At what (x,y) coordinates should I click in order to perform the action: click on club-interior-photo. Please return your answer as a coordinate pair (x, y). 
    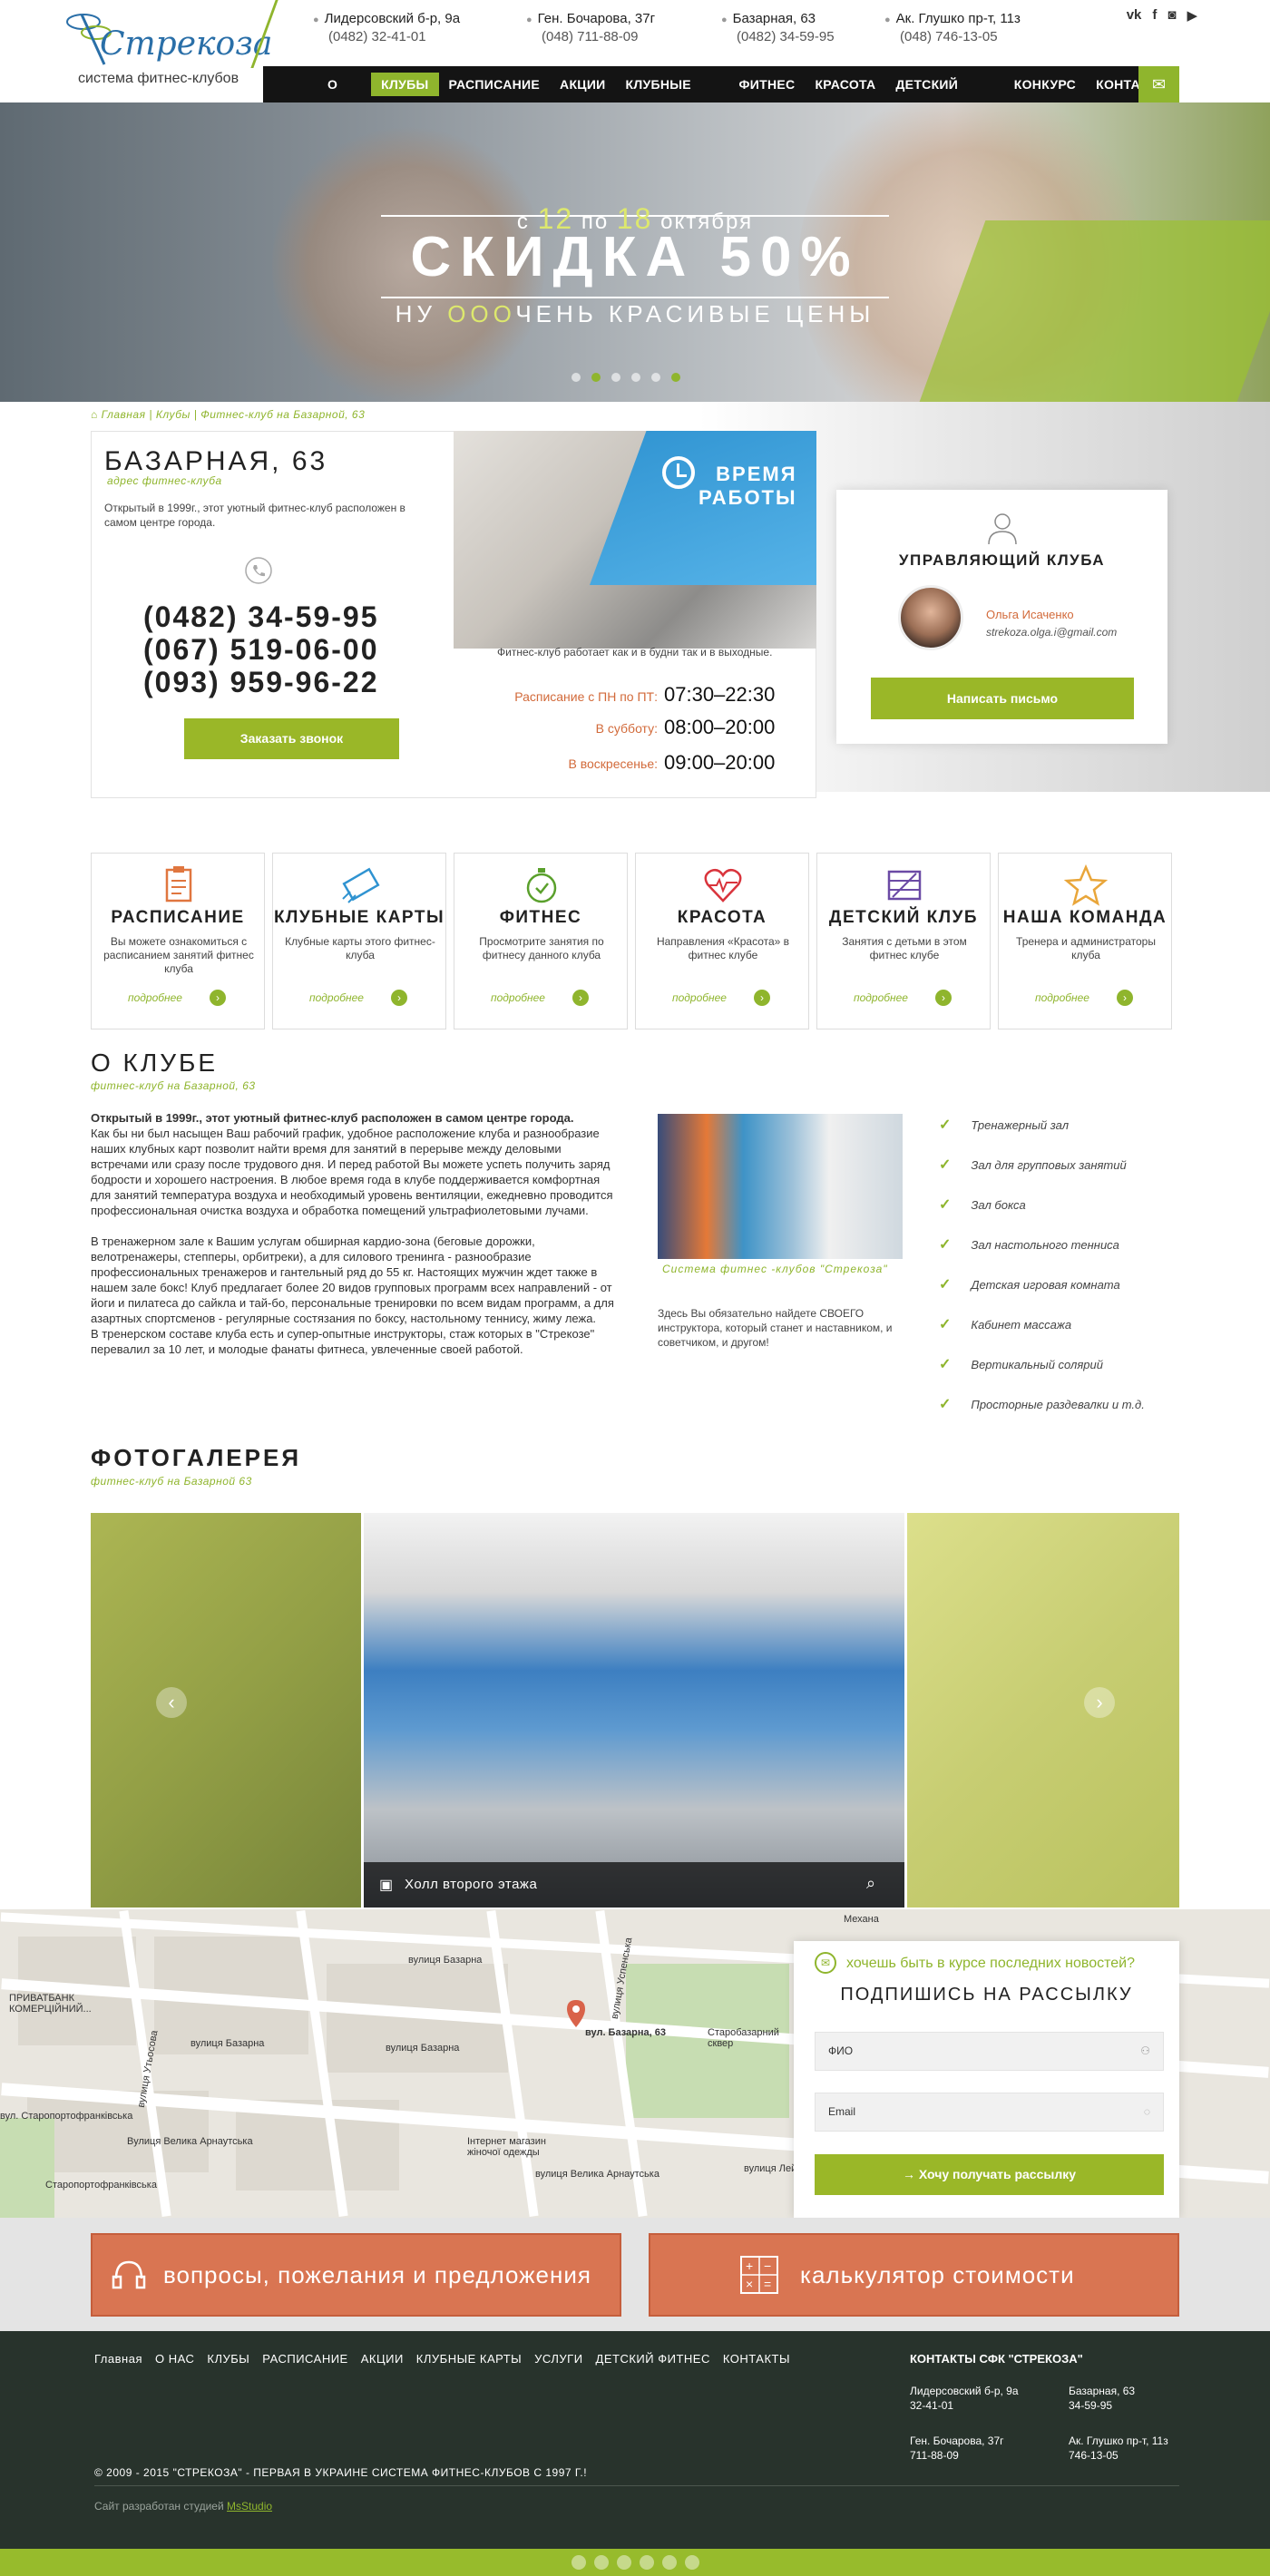
    Looking at the image, I should click on (780, 1186).